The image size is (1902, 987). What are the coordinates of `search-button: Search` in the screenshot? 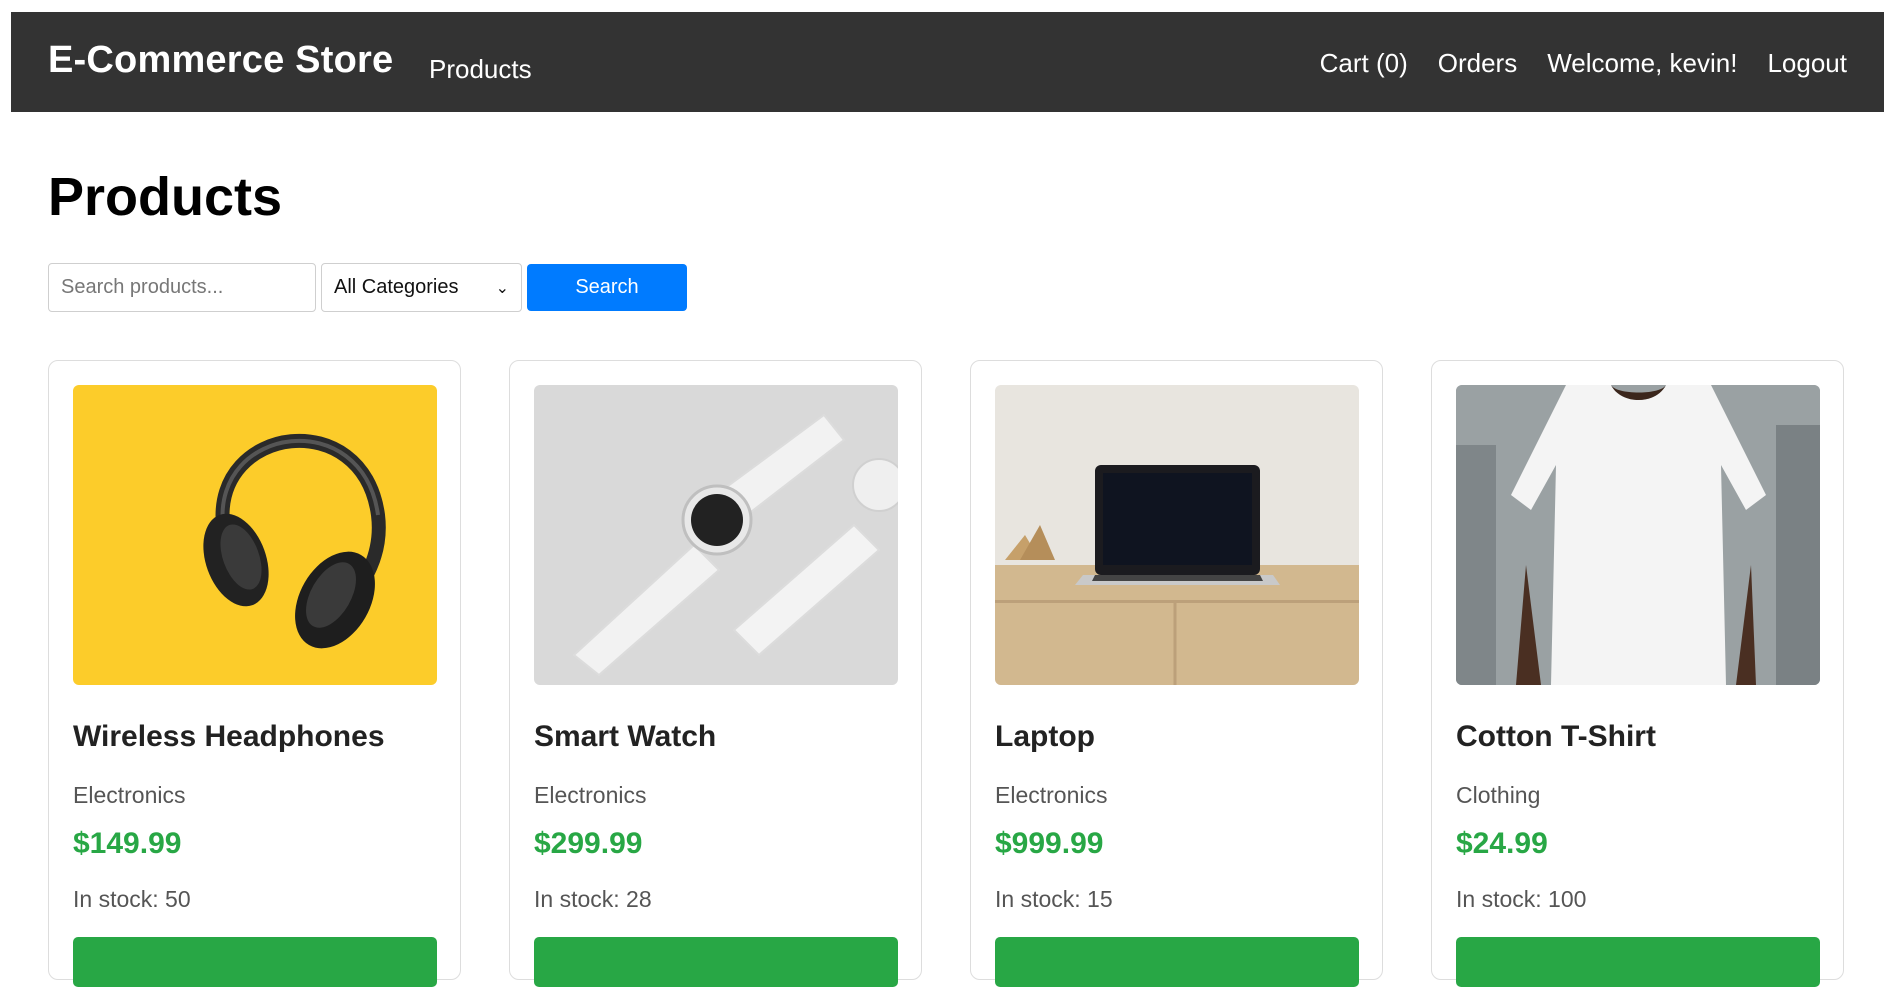 It's located at (607, 287).